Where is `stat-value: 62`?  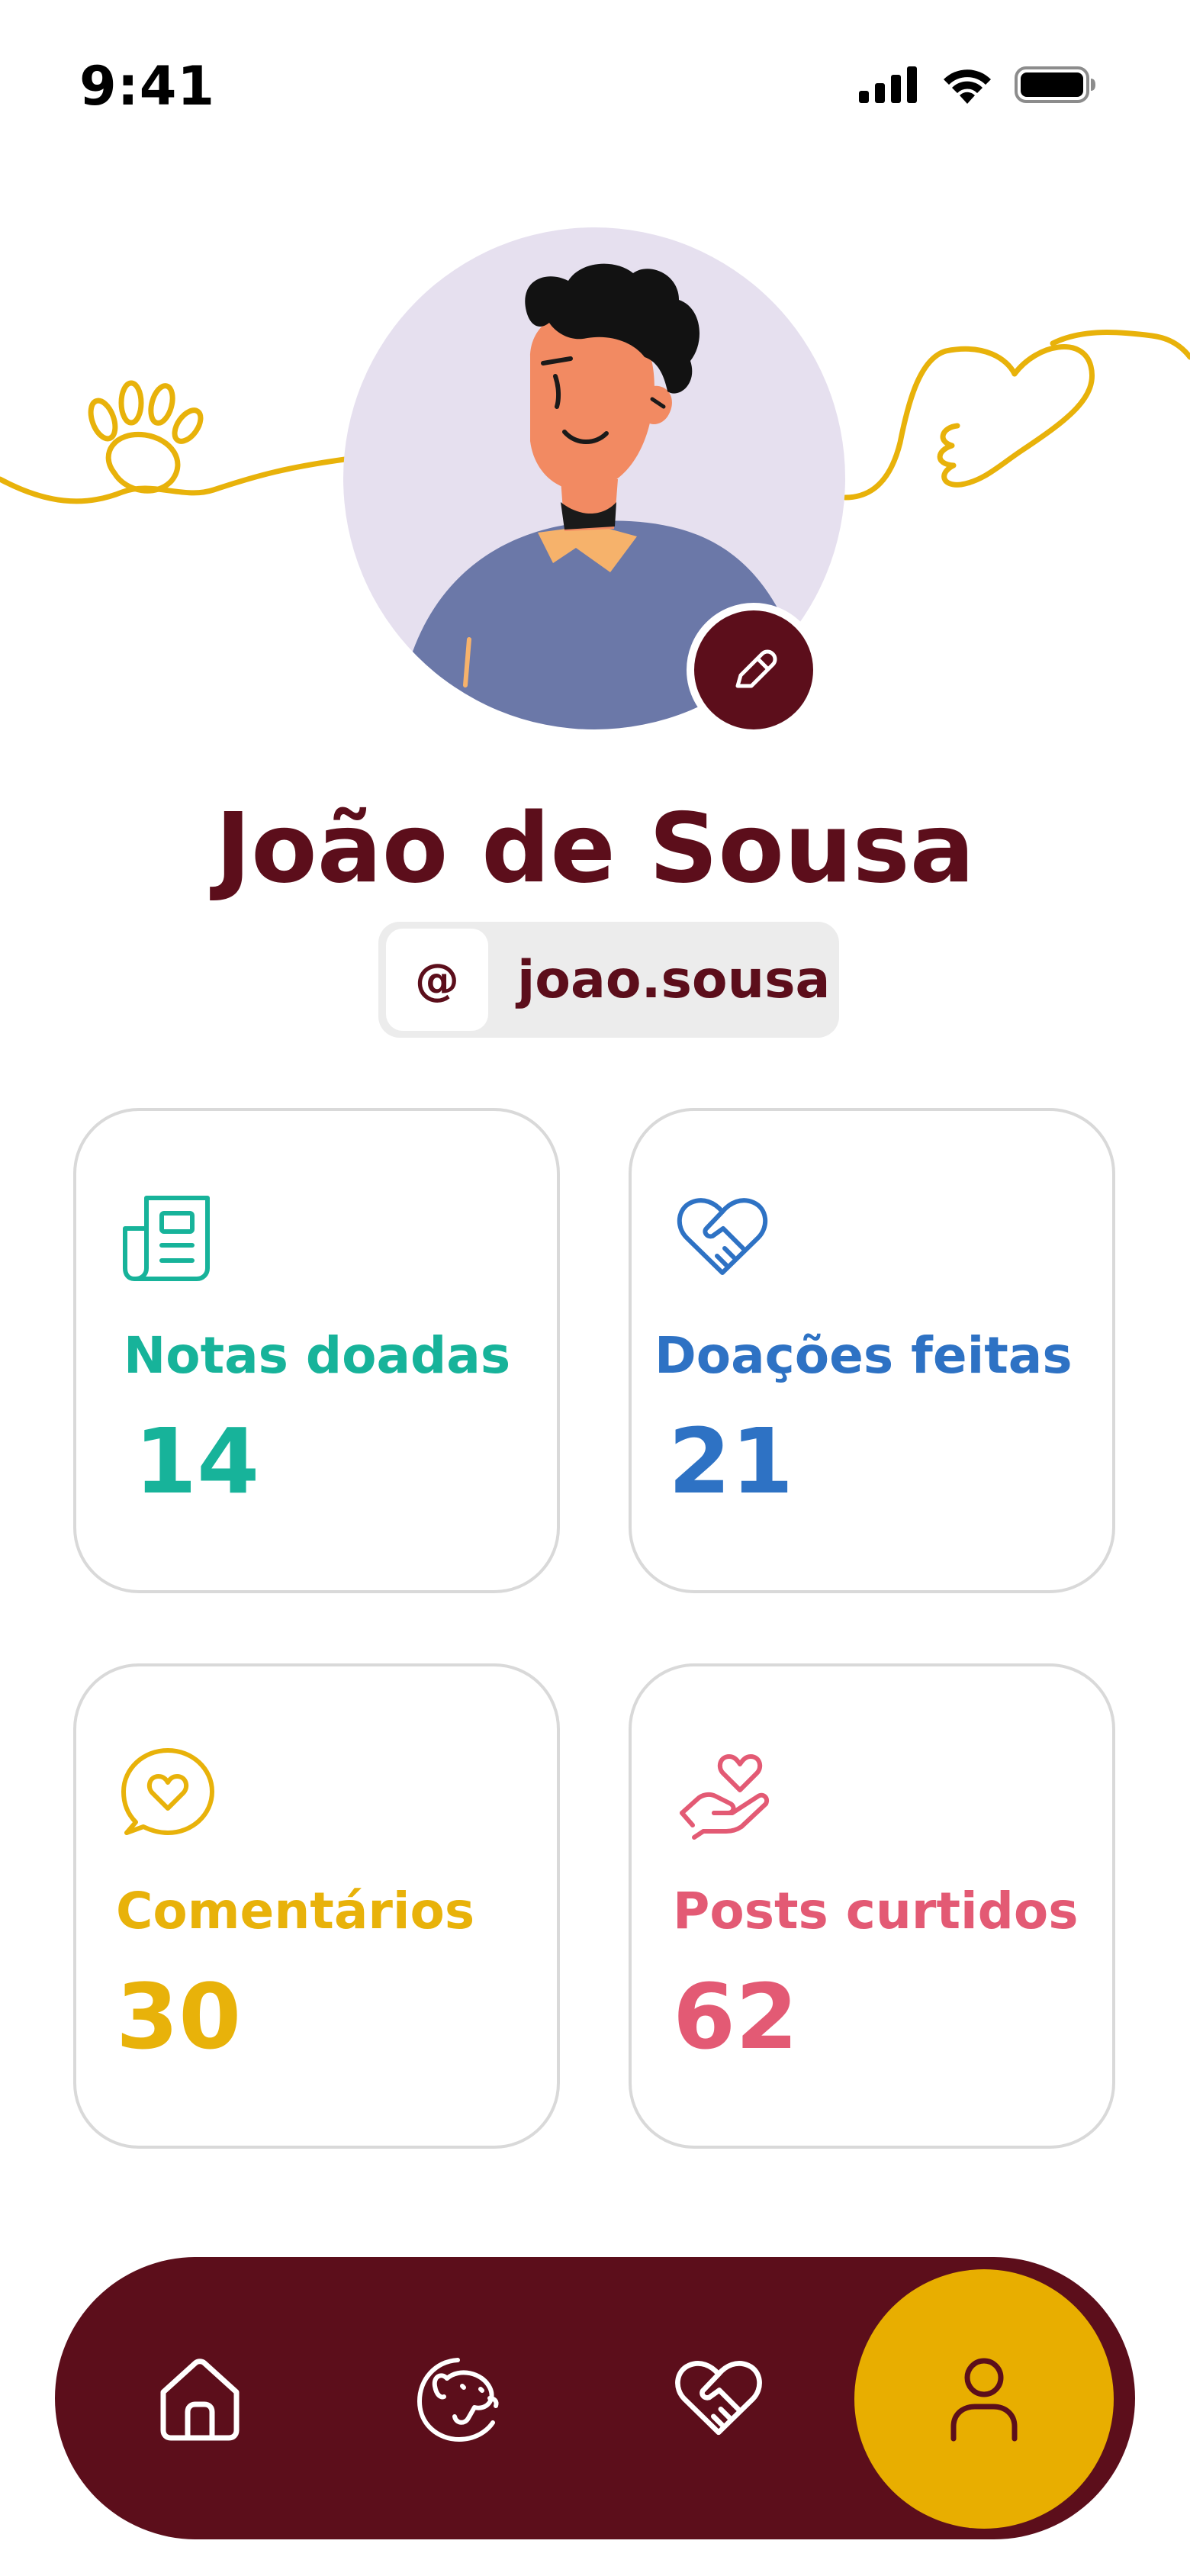 stat-value: 62 is located at coordinates (736, 2016).